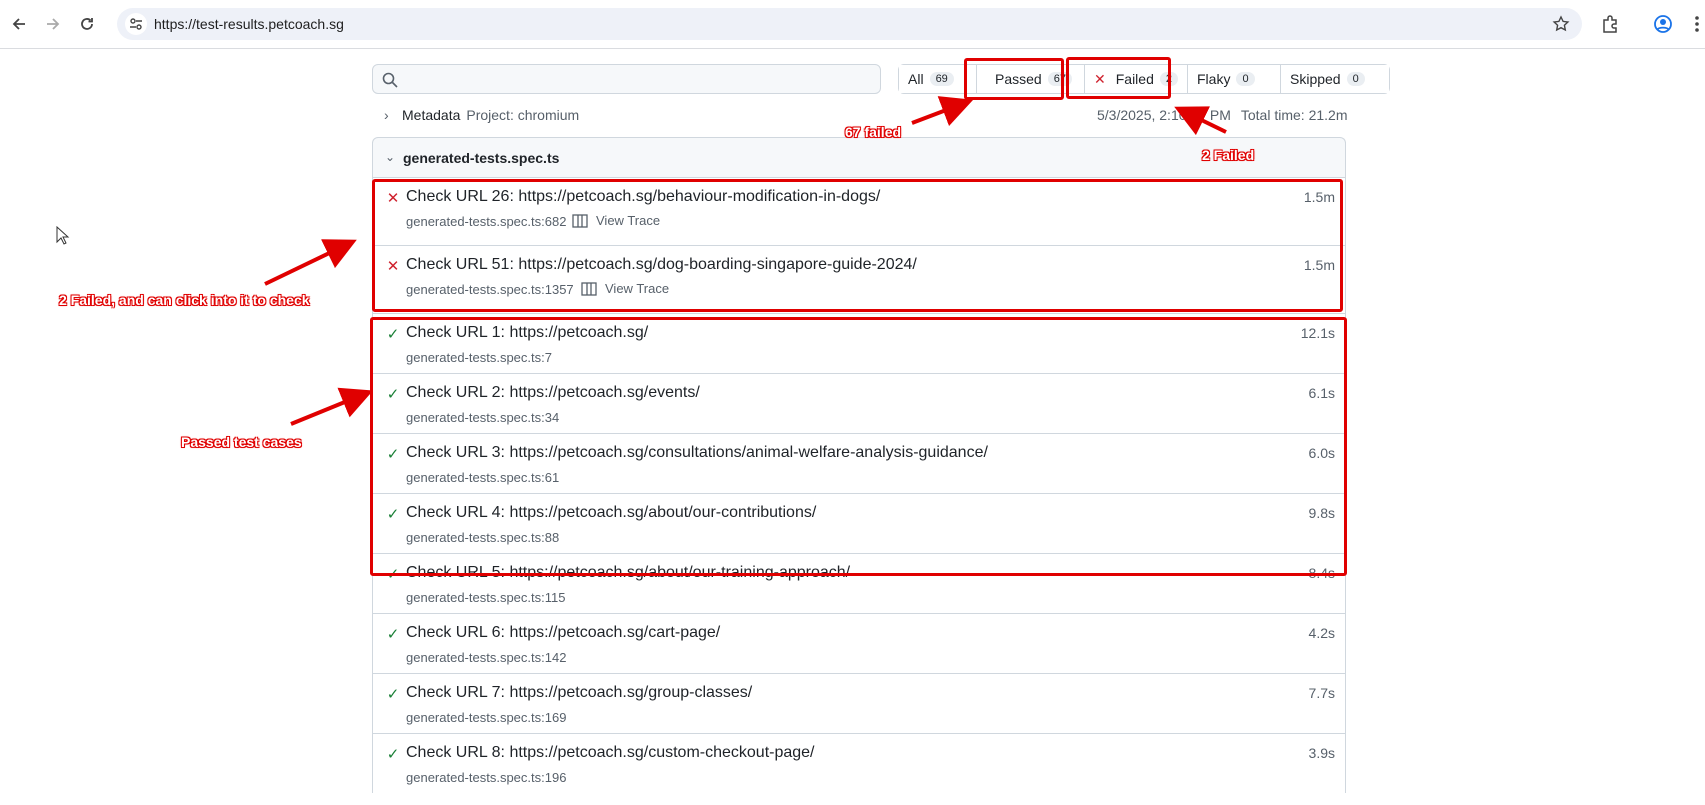  I want to click on filter-passed: Passed 67, so click(1031, 79).